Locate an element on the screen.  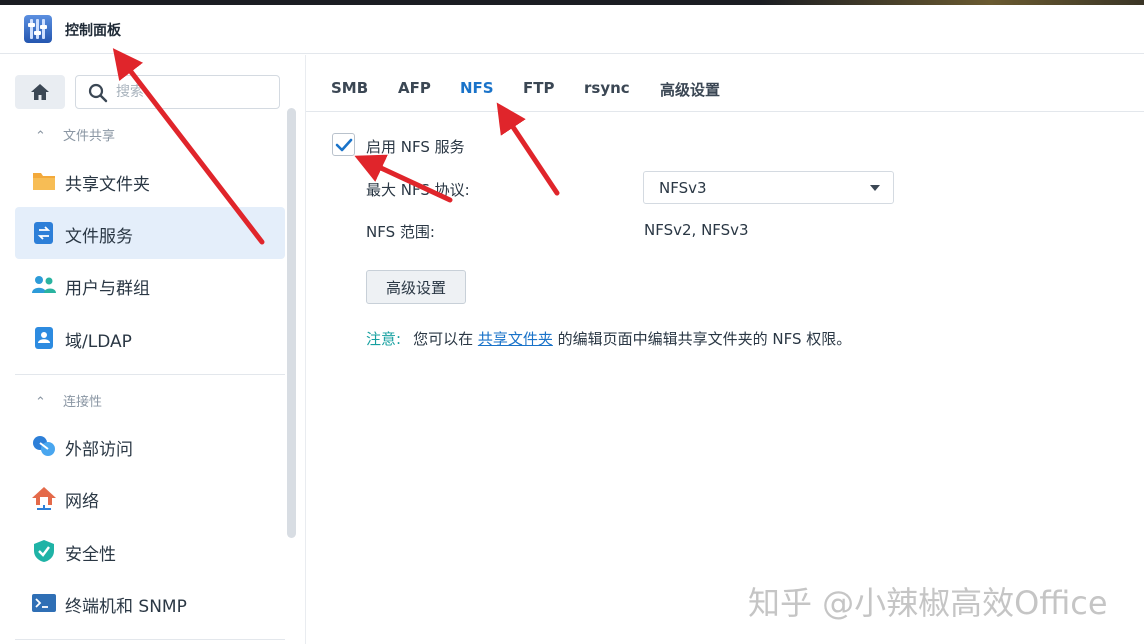
checkmark-icon is located at coordinates (344, 145).